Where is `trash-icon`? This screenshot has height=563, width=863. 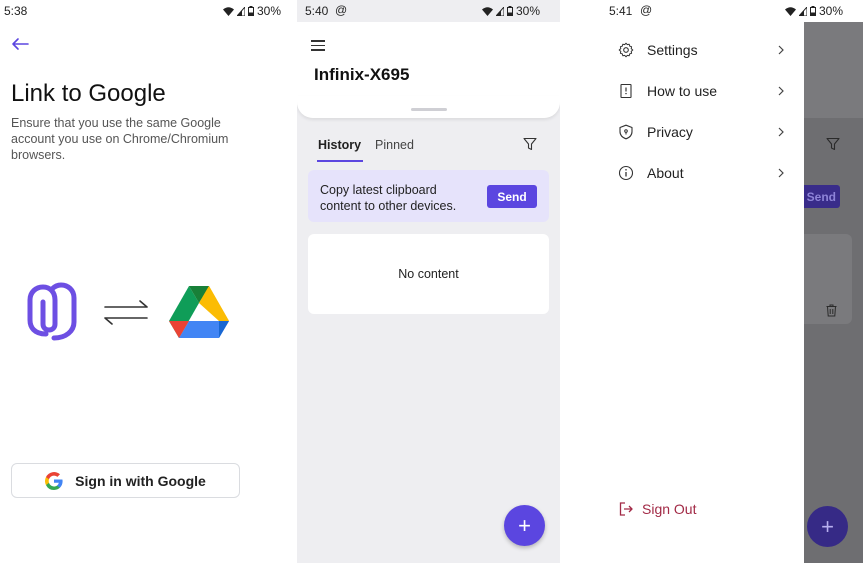
trash-icon is located at coordinates (831, 310).